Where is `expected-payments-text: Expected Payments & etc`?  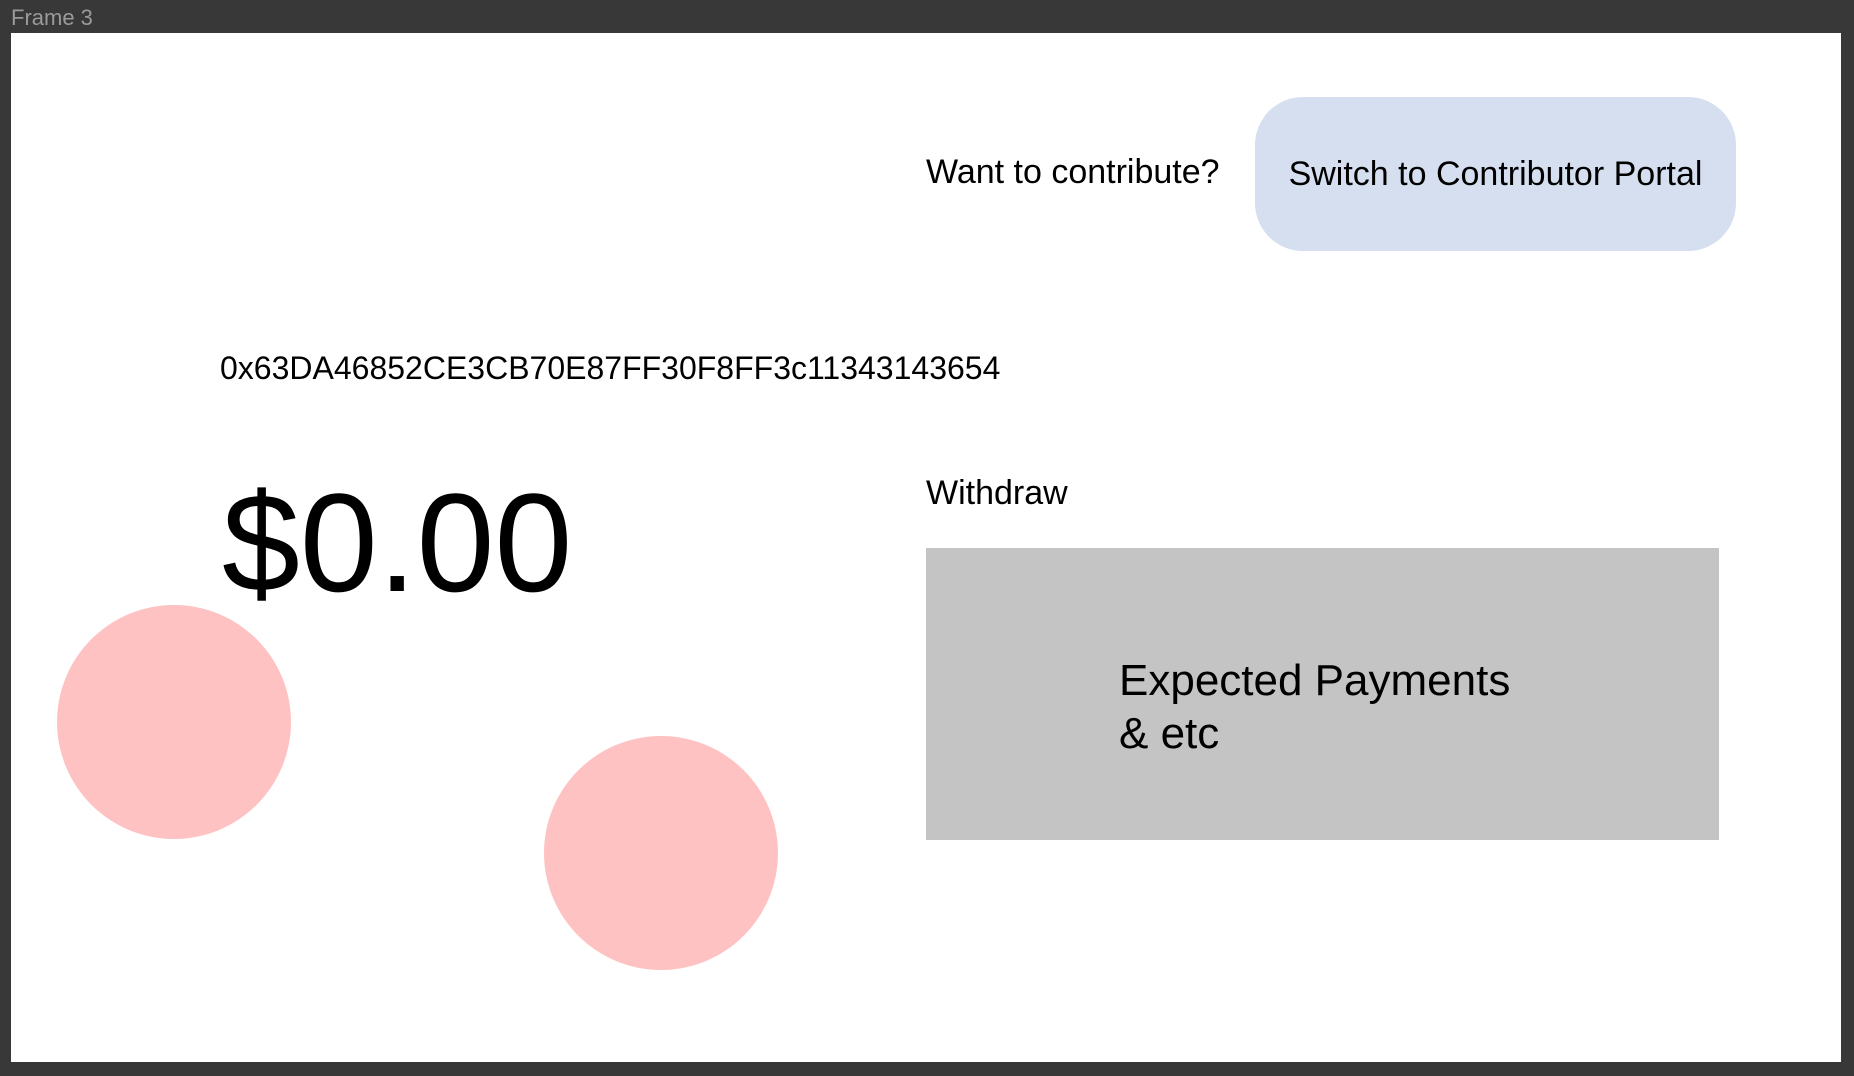
expected-payments-text: Expected Payments & etc is located at coordinates (1315, 707).